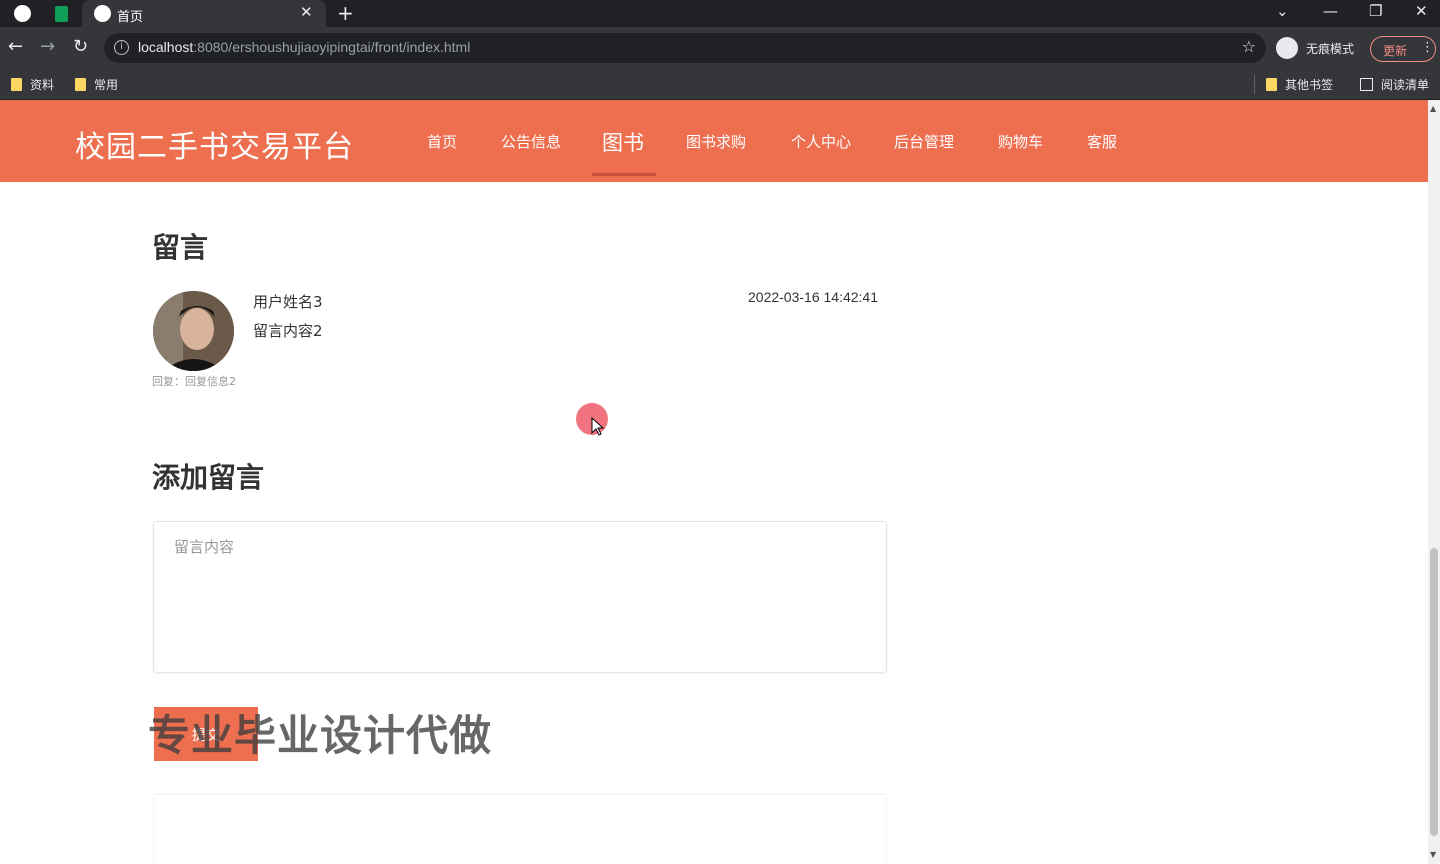 The height and width of the screenshot is (864, 1440). I want to click on reading-list: 阅读清单, so click(1394, 84).